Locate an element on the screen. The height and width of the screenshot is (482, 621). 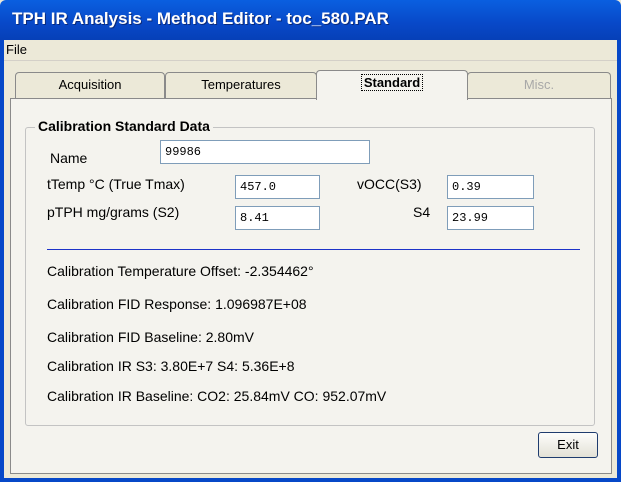
ptph-input: 8.41 is located at coordinates (277, 218).